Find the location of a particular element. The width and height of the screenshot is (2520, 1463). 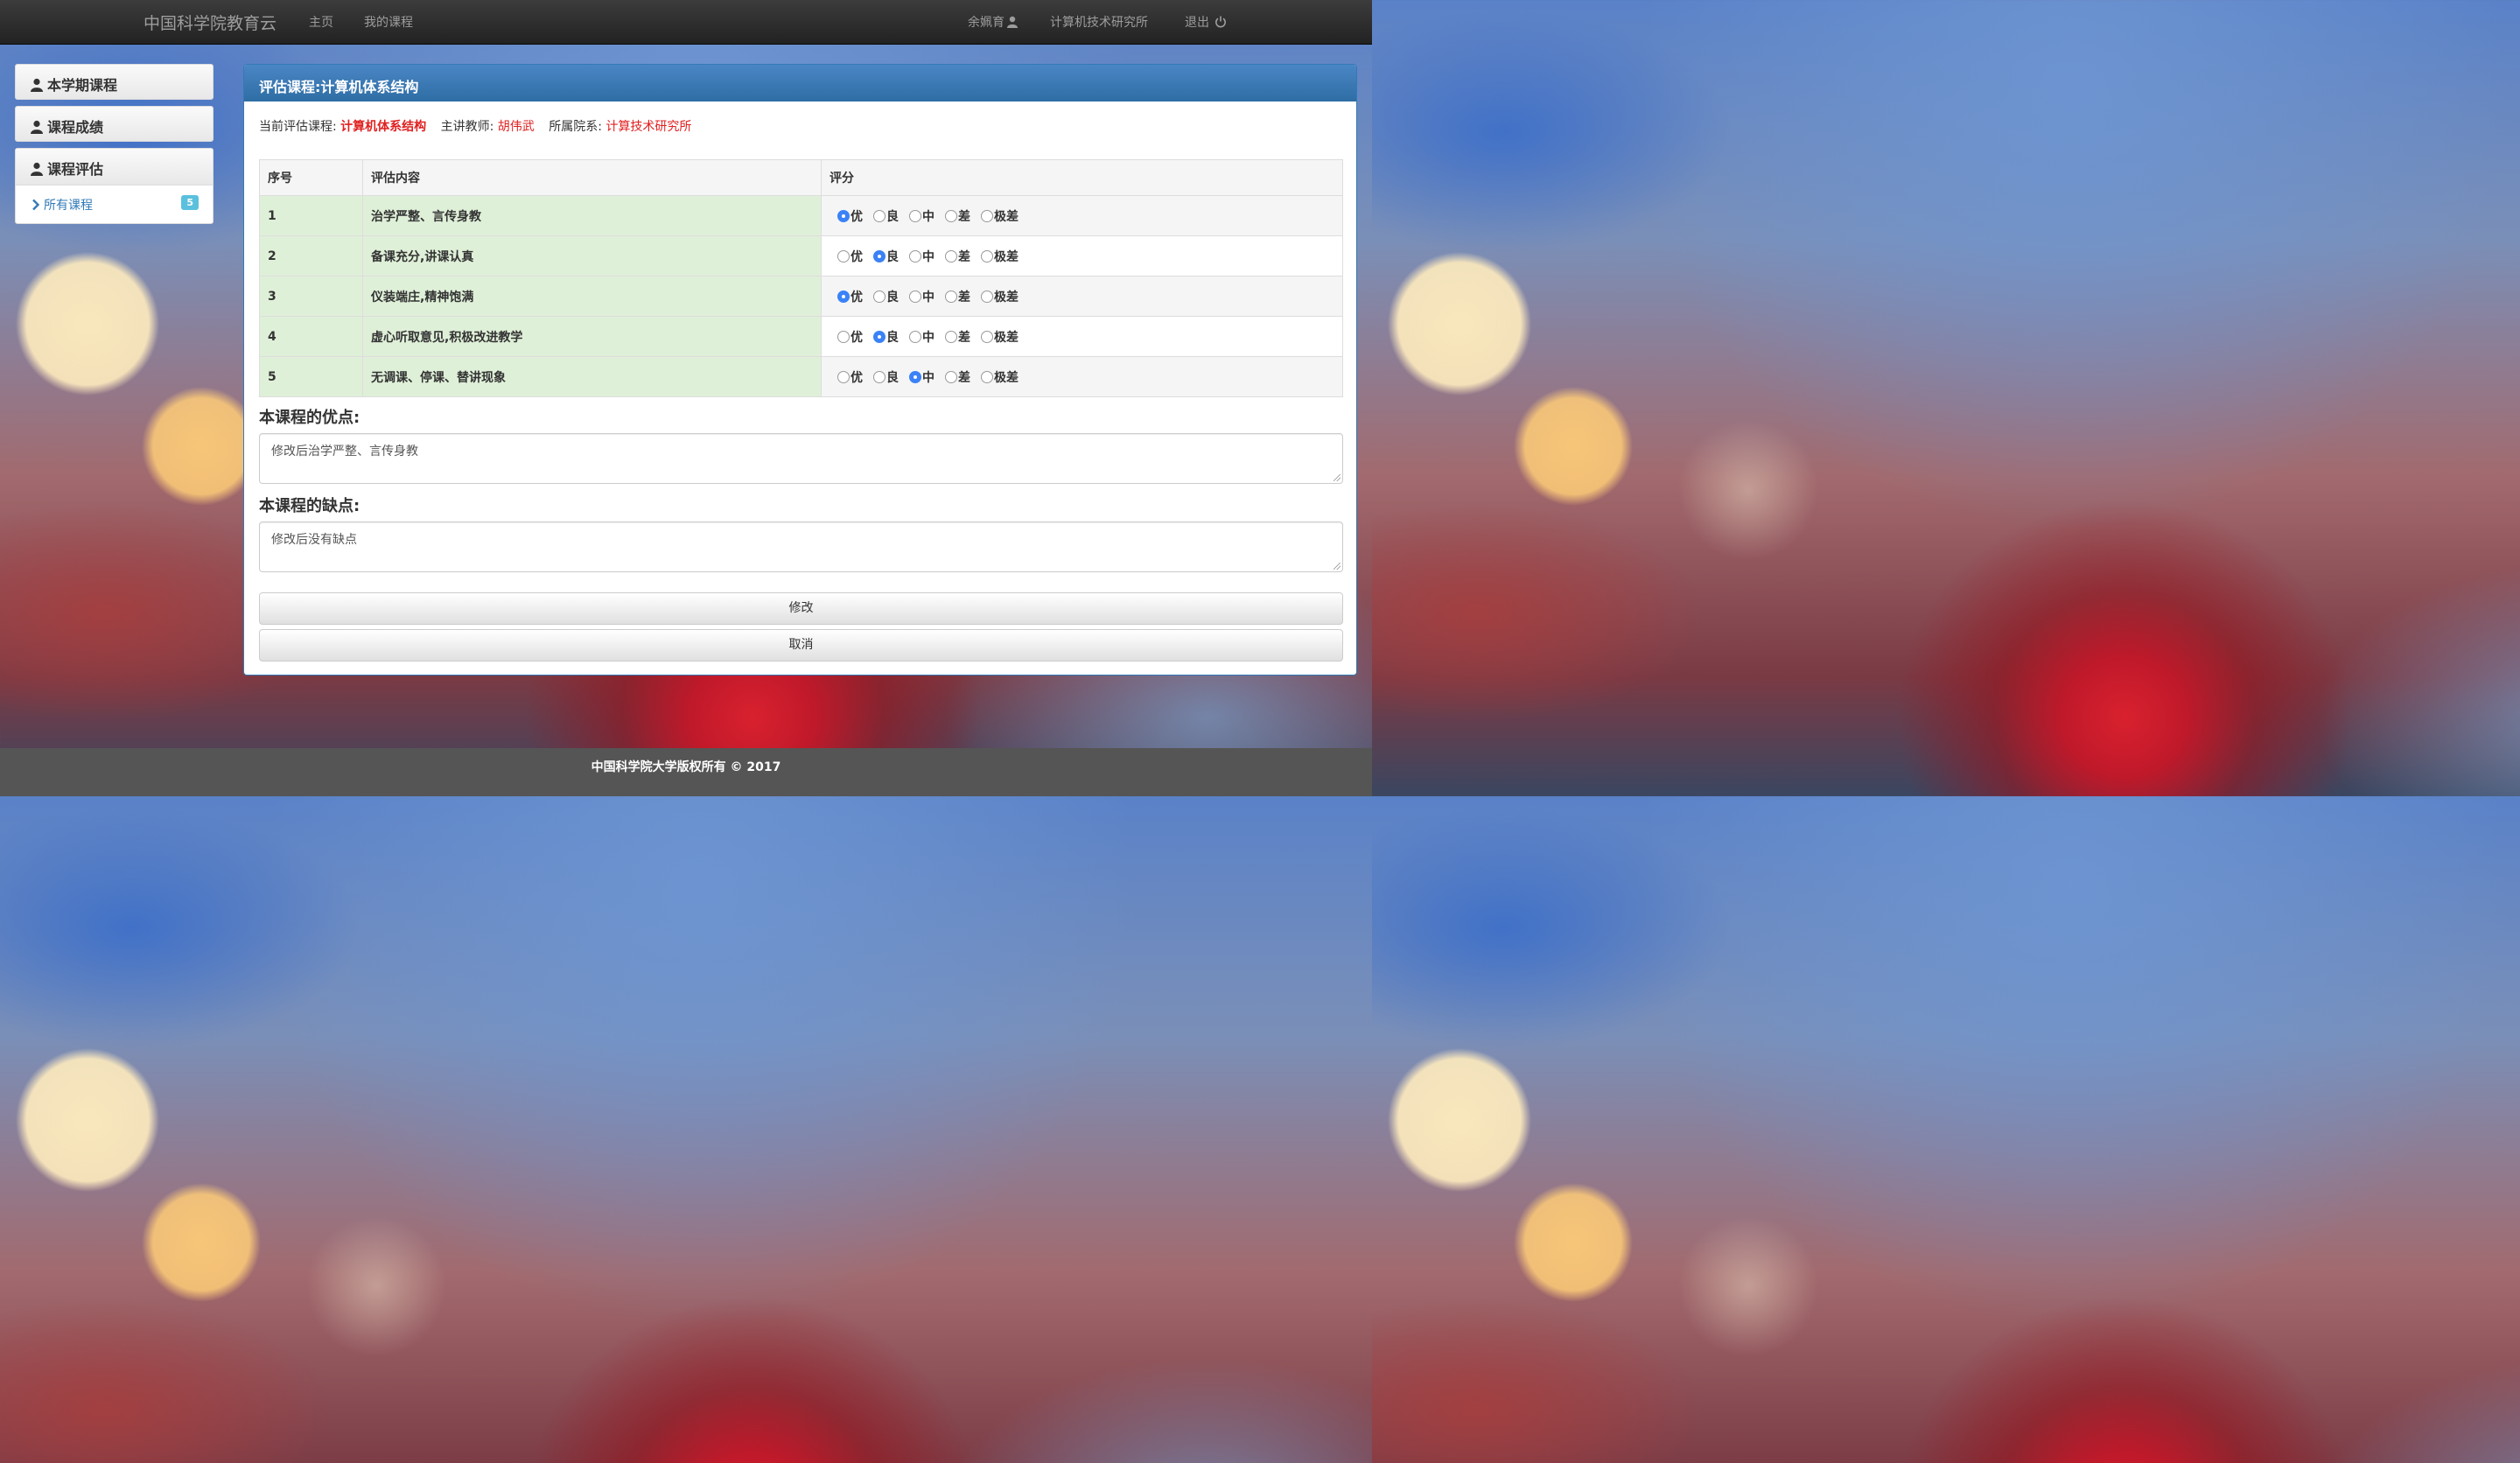

row-content: 治学严整、言传身教 is located at coordinates (592, 215).